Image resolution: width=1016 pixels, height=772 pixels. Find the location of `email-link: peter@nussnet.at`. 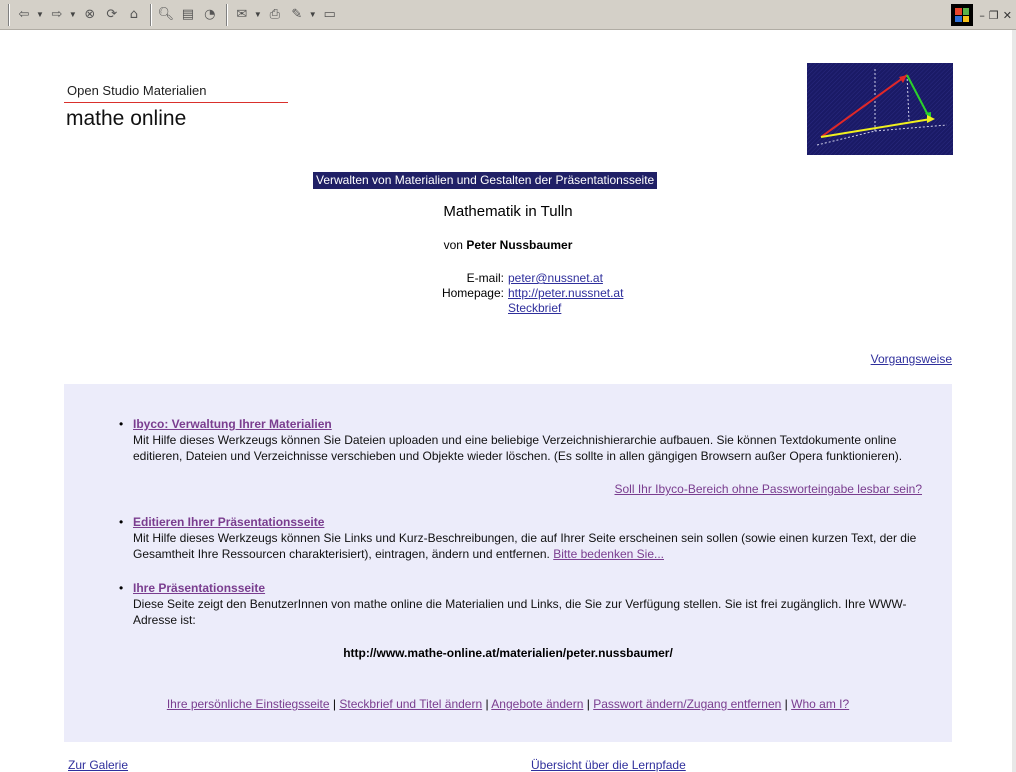

email-link: peter@nussnet.at is located at coordinates (594, 278).